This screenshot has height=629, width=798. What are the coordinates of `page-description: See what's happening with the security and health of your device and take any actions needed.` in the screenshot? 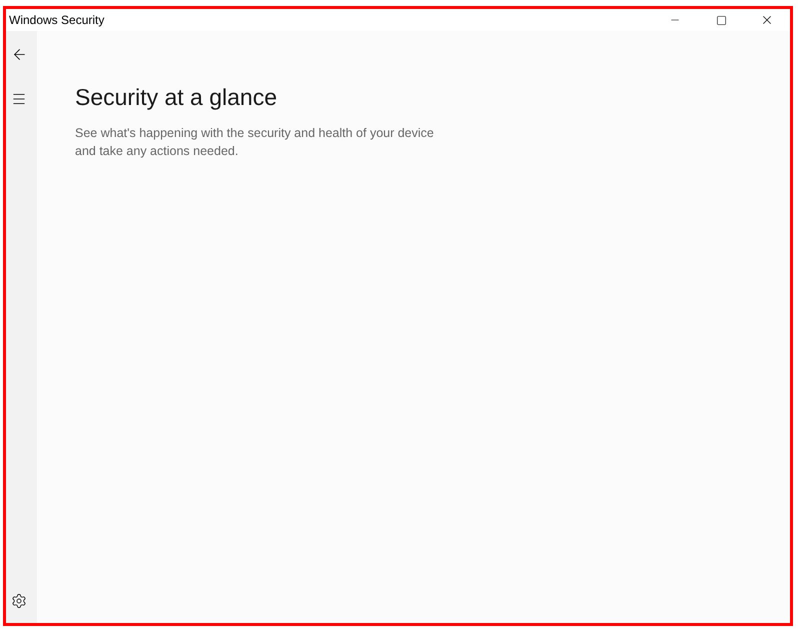 It's located at (255, 142).